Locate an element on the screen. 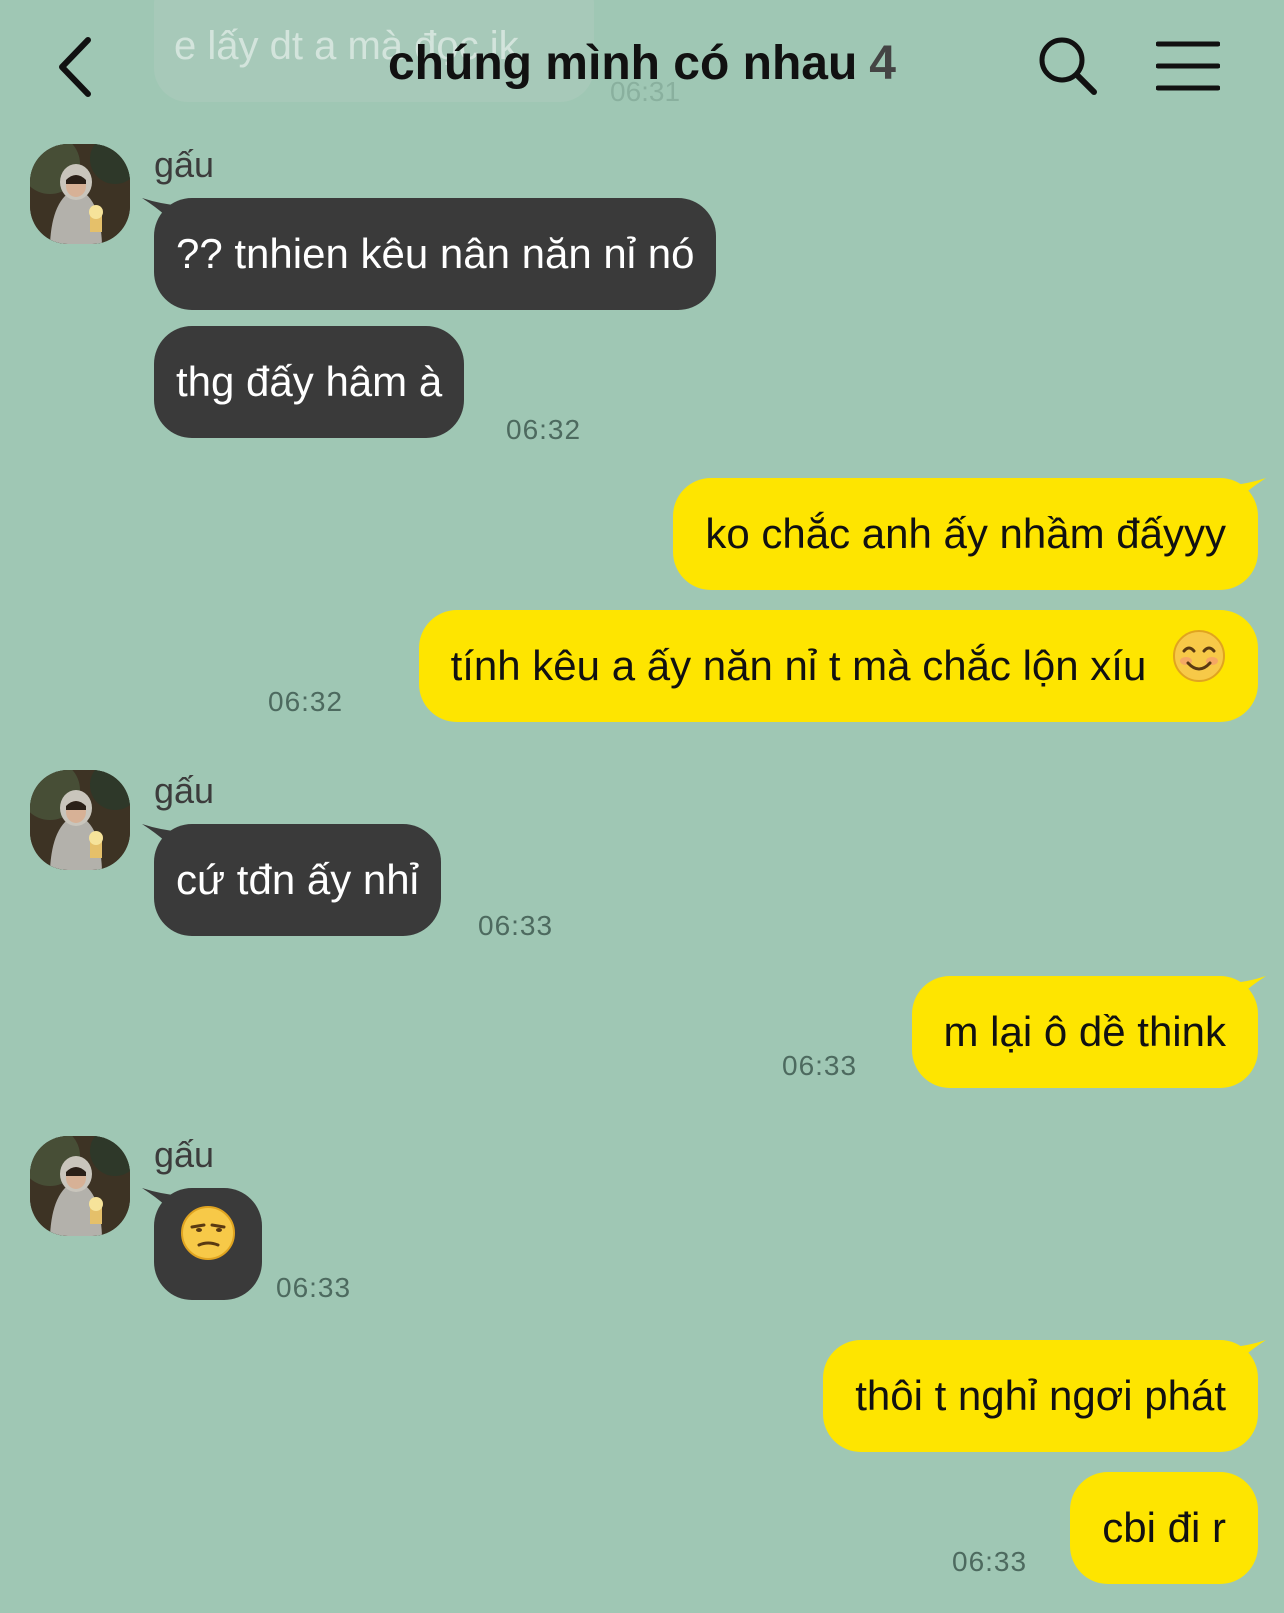  menu-button is located at coordinates (1188, 66).